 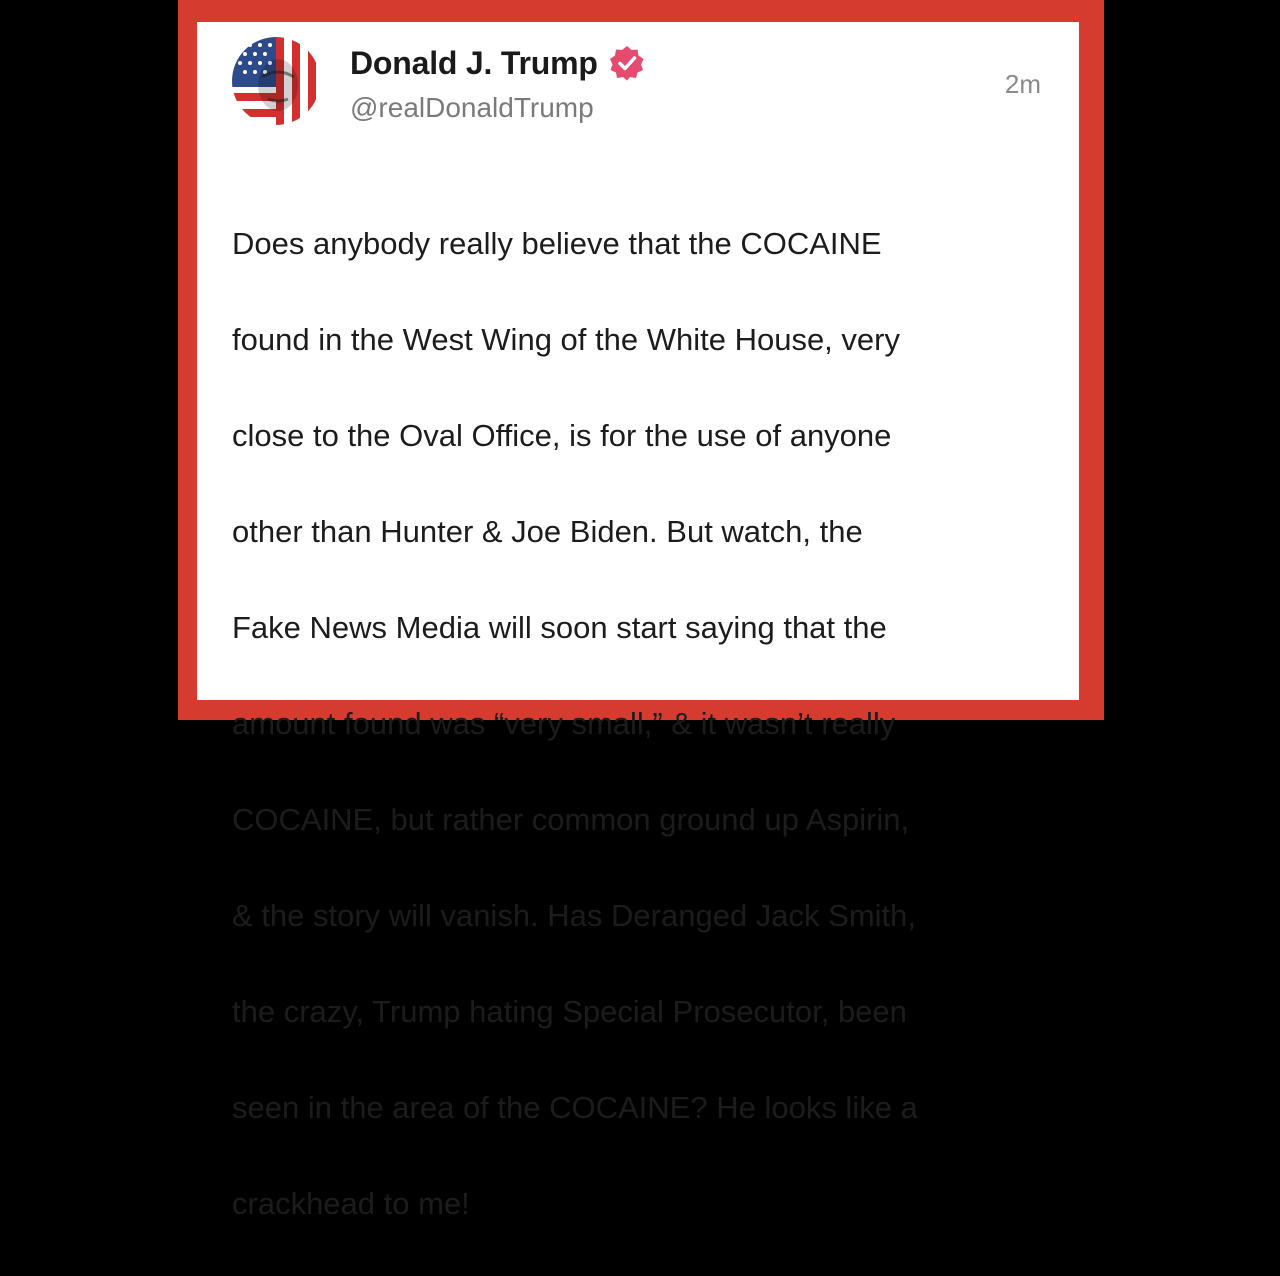 I want to click on post-timestamp: 2m, so click(x=1023, y=84).